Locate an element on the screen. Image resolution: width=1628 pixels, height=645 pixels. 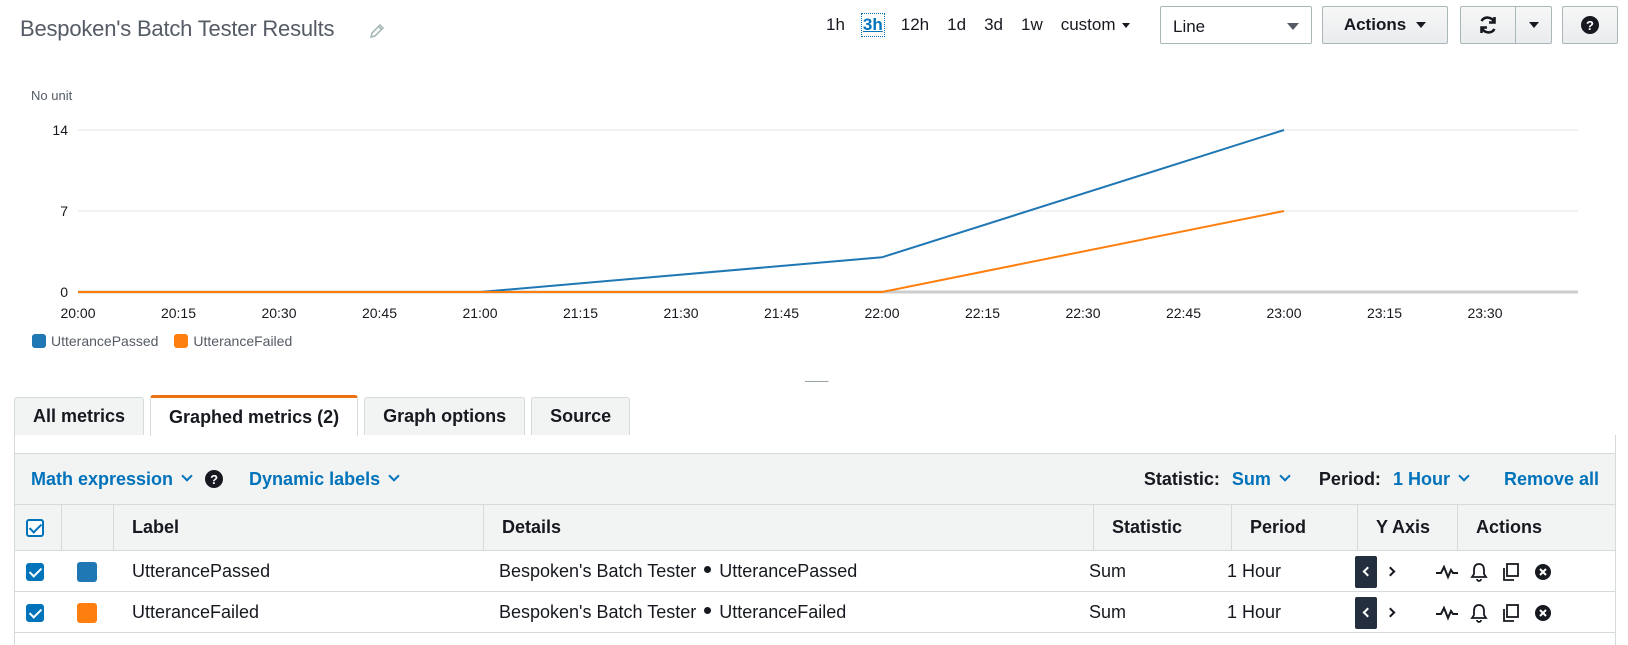
y-tick-label: 0 is located at coordinates (64, 292).